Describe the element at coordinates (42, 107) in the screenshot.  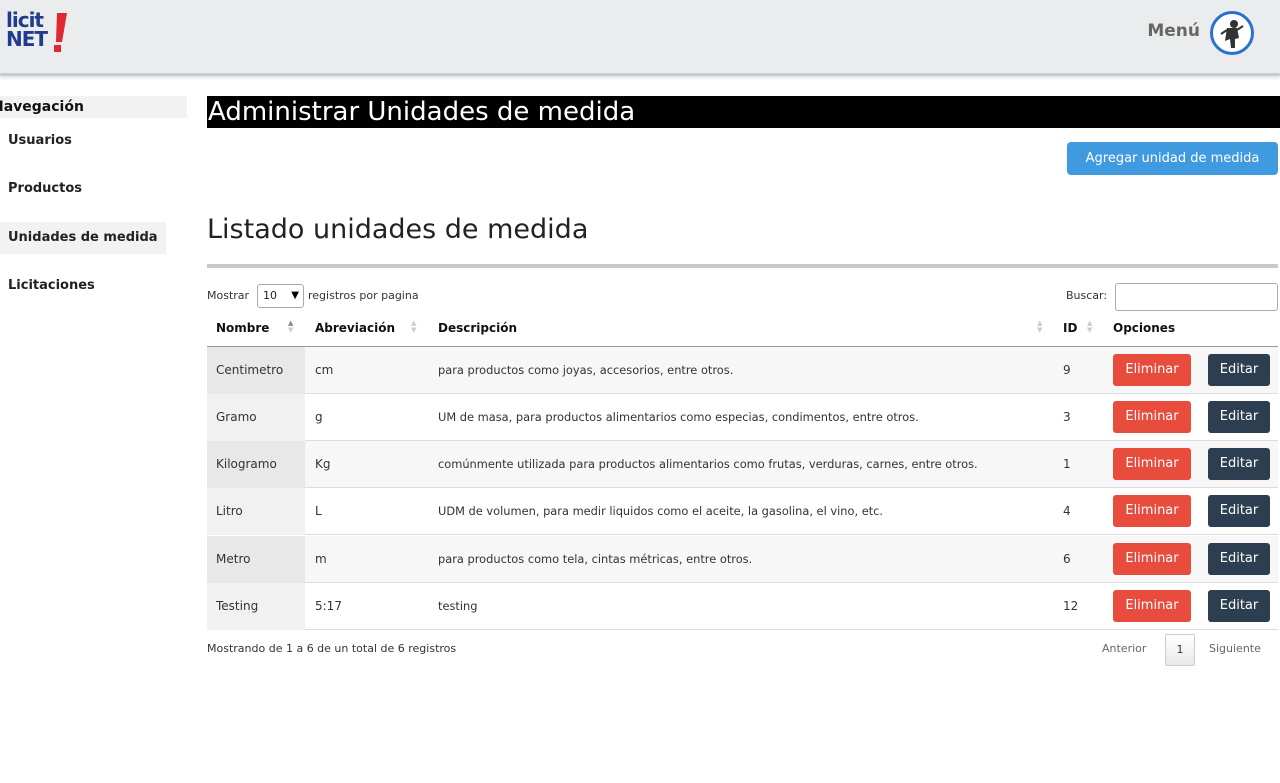
I see `sidebar-title-text: Navegación` at that location.